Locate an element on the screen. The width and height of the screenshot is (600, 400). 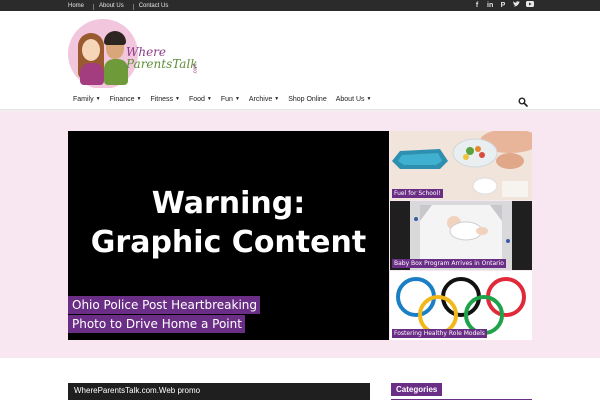
nav-item-label: Archive is located at coordinates (260, 99).